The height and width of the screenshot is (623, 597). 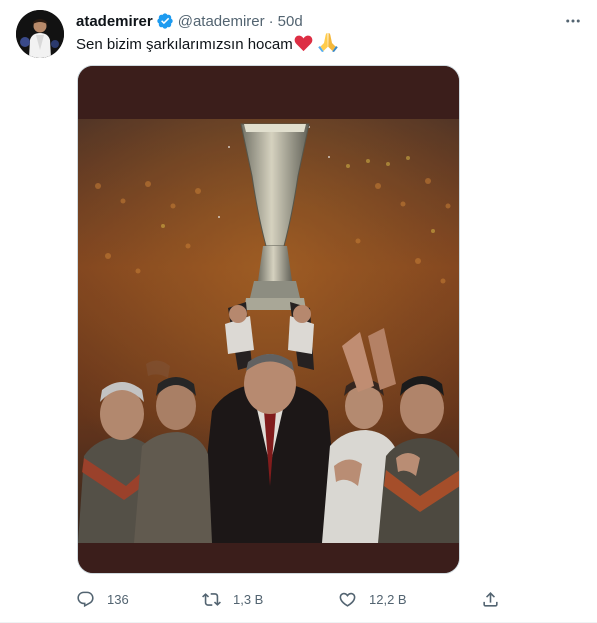 I want to click on timestamp: 50d, so click(x=290, y=21).